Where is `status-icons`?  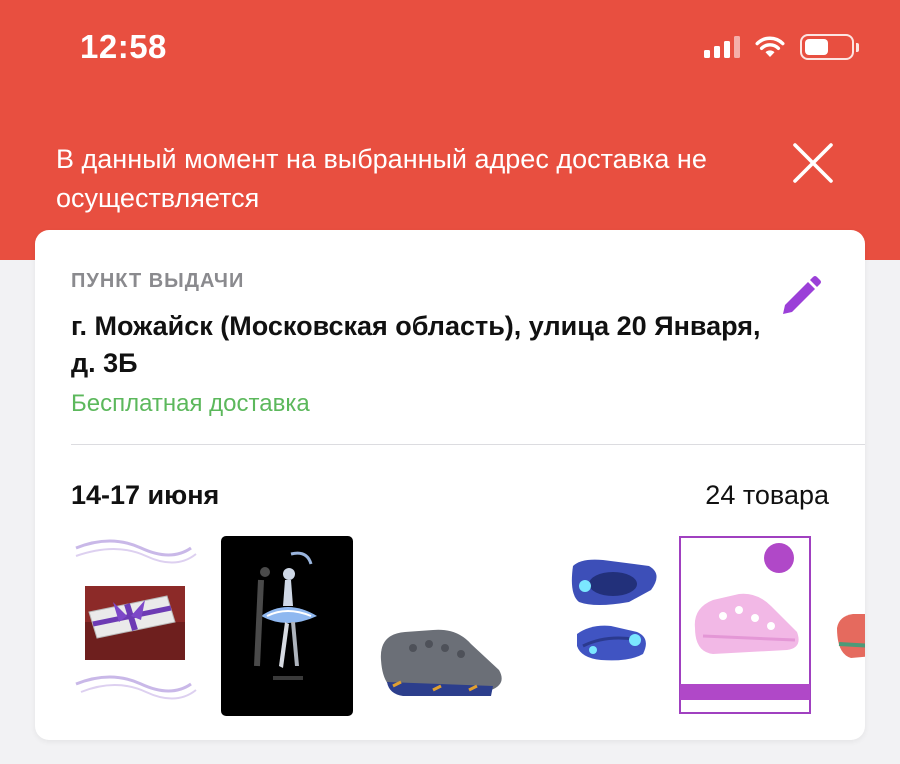 status-icons is located at coordinates (781, 47).